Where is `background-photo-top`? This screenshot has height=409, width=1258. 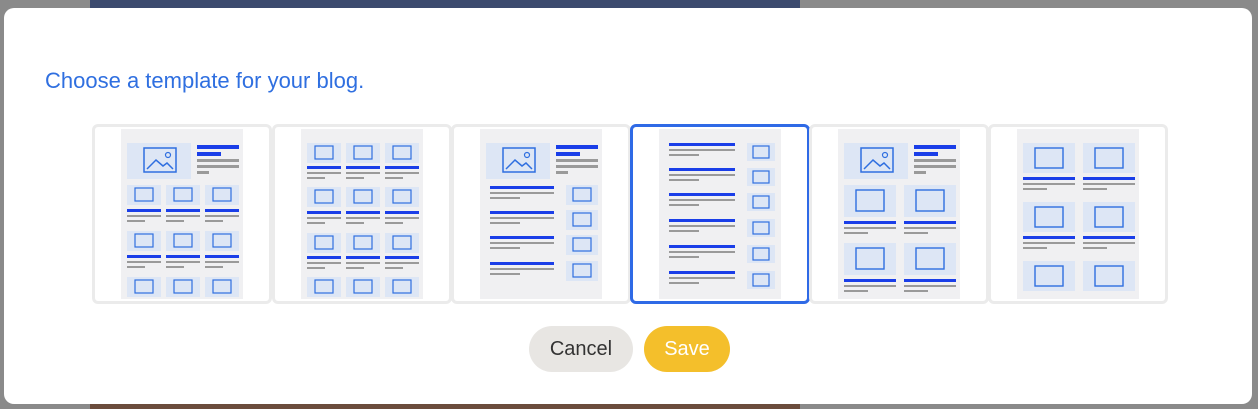 background-photo-top is located at coordinates (445, 4).